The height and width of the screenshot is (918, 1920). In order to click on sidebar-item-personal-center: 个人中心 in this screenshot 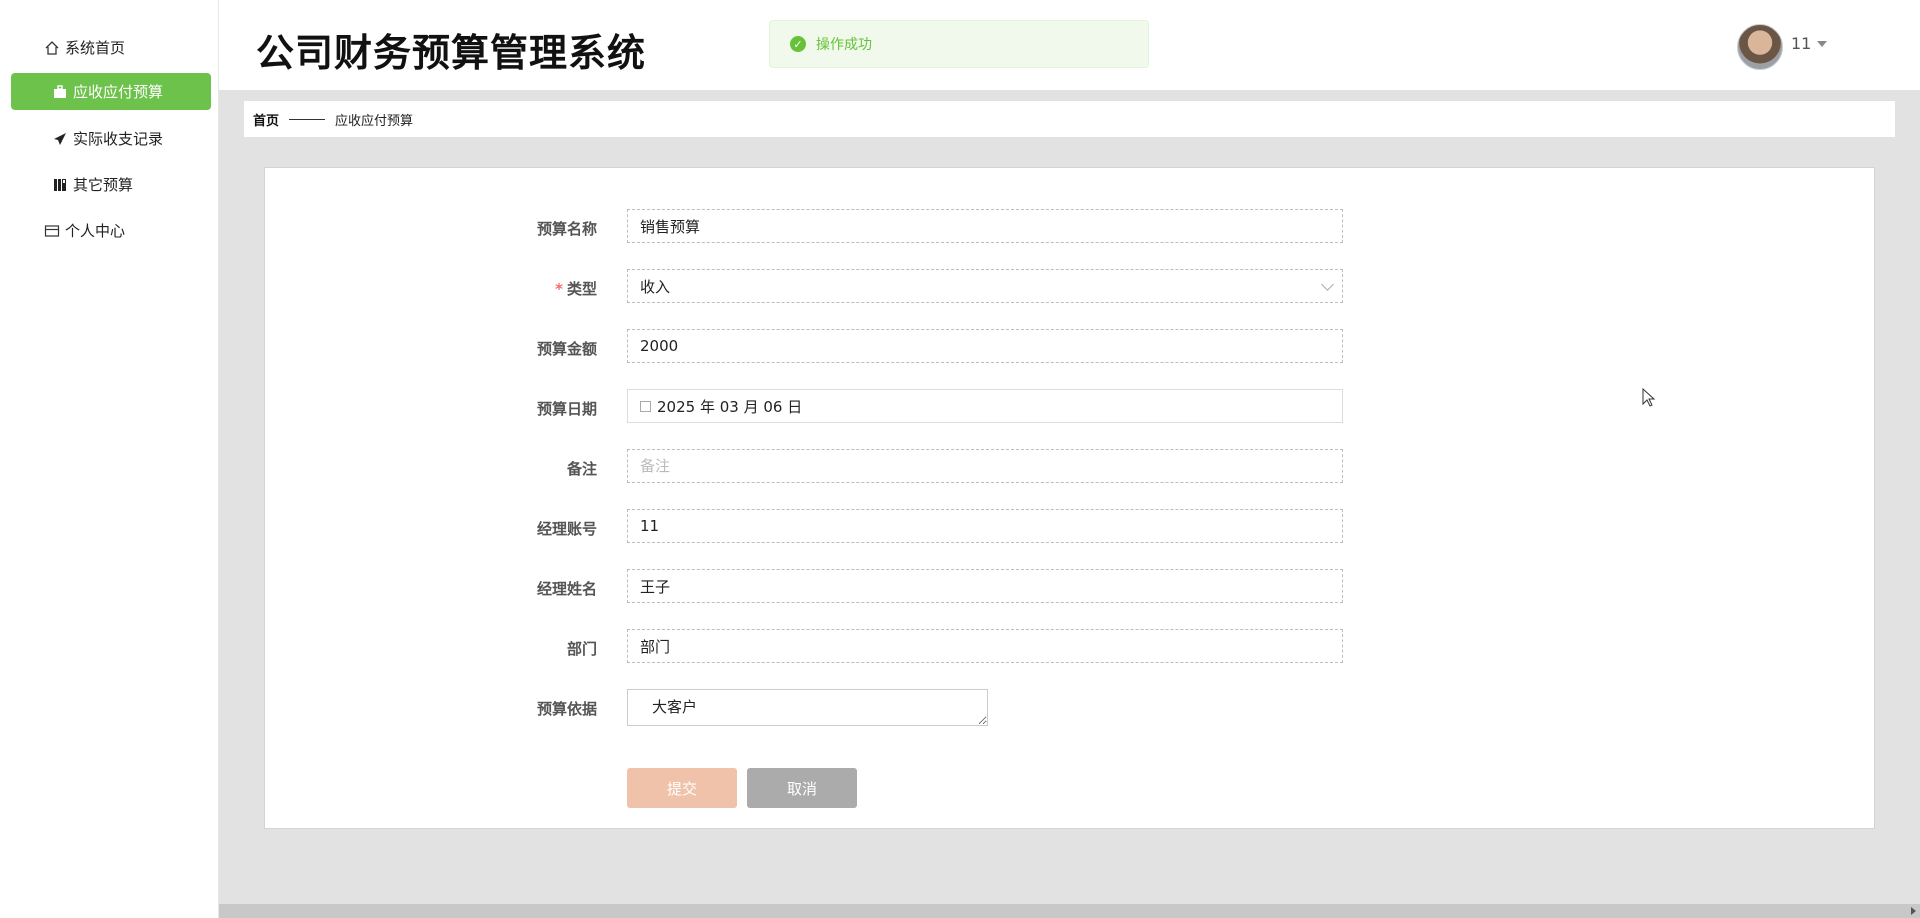, I will do `click(111, 230)`.